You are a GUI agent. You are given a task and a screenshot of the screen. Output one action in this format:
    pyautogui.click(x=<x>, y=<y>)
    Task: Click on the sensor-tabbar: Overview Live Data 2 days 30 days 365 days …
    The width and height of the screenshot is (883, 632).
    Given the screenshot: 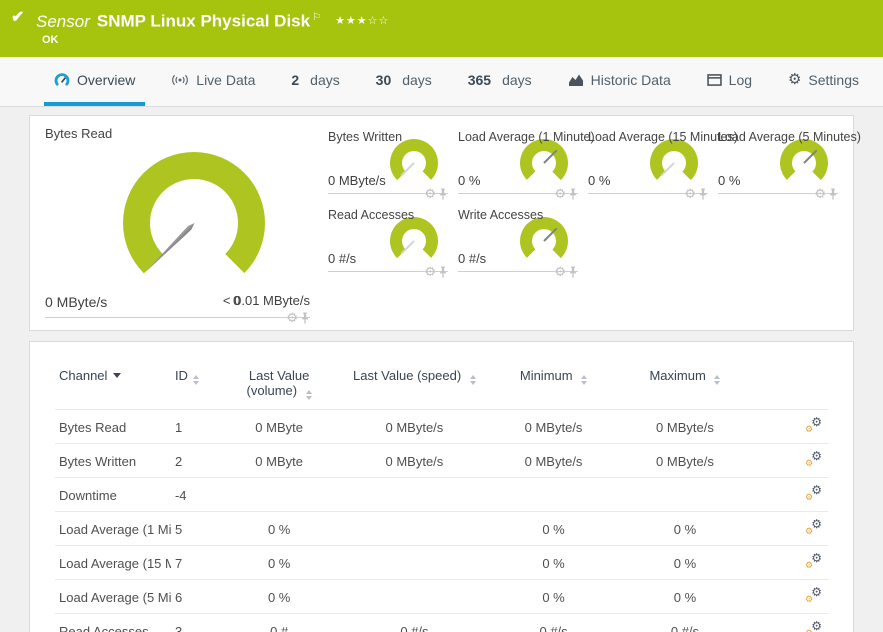 What is the action you would take?
    pyautogui.click(x=441, y=82)
    